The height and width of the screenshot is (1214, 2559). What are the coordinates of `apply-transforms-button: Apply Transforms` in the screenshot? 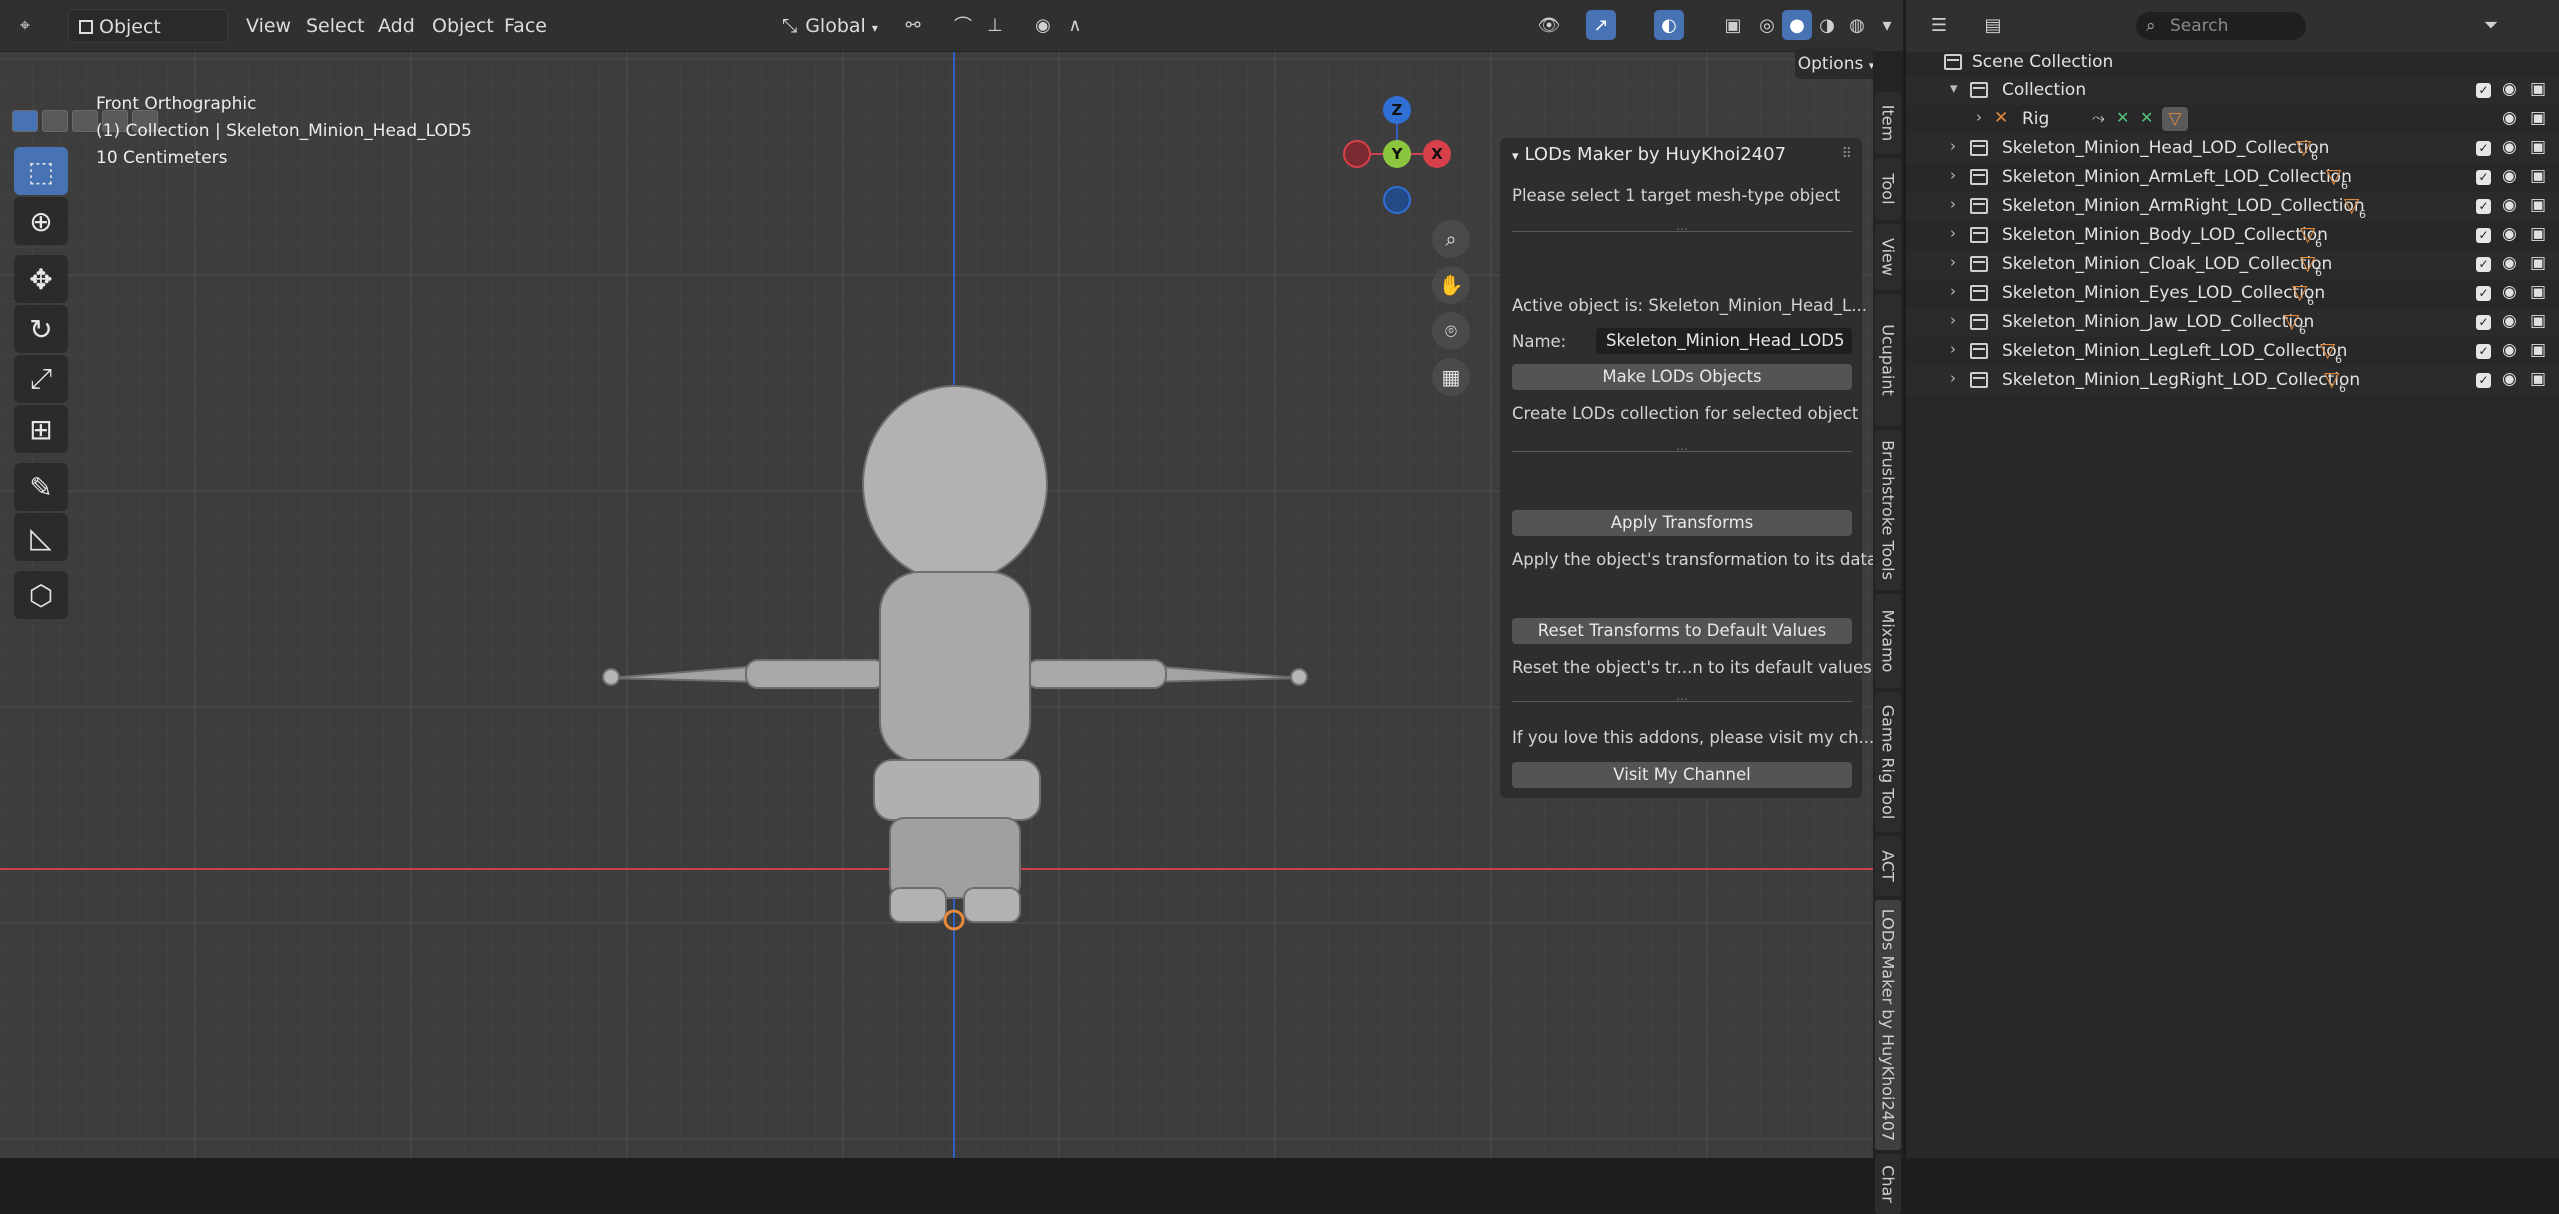 It's located at (1682, 523).